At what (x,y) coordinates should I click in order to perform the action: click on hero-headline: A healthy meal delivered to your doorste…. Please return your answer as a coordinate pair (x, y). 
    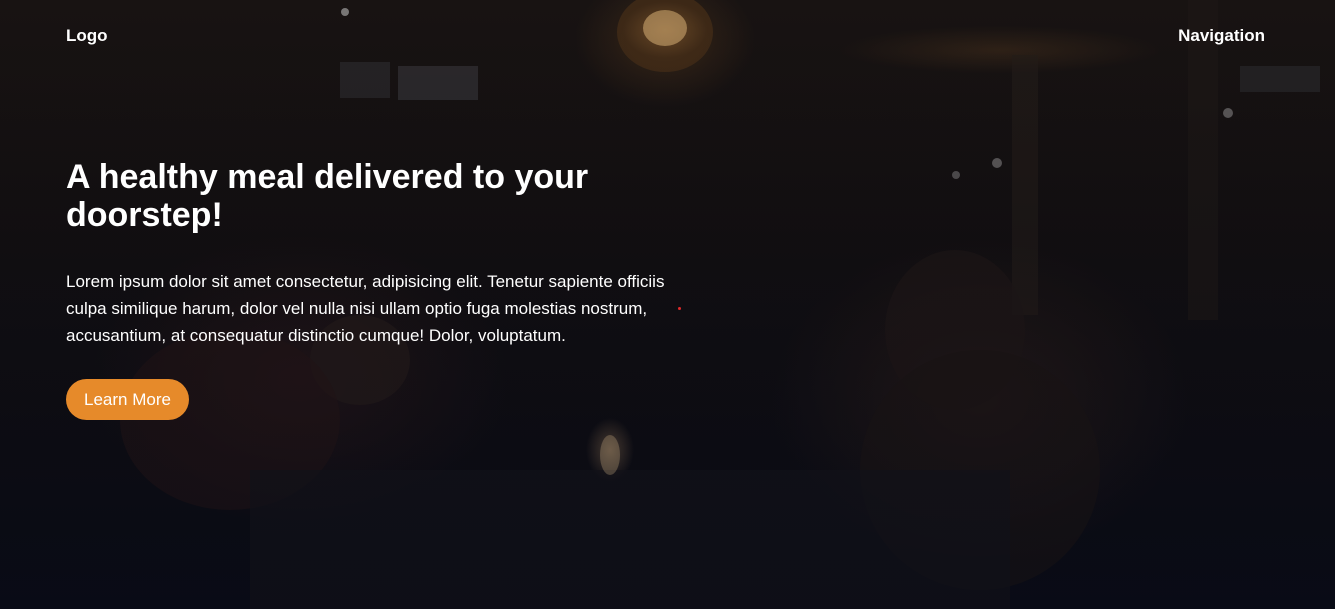
    Looking at the image, I should click on (327, 196).